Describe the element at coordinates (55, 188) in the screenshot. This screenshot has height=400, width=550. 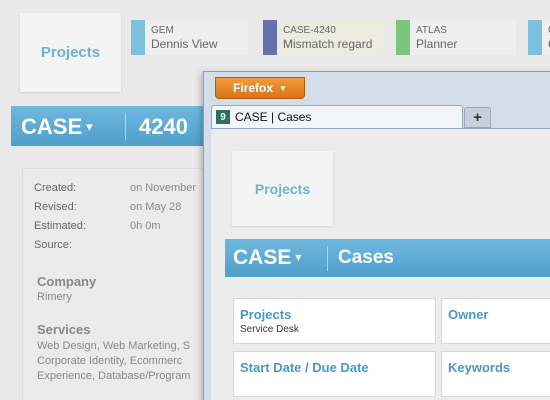
I see `created-label: Created:` at that location.